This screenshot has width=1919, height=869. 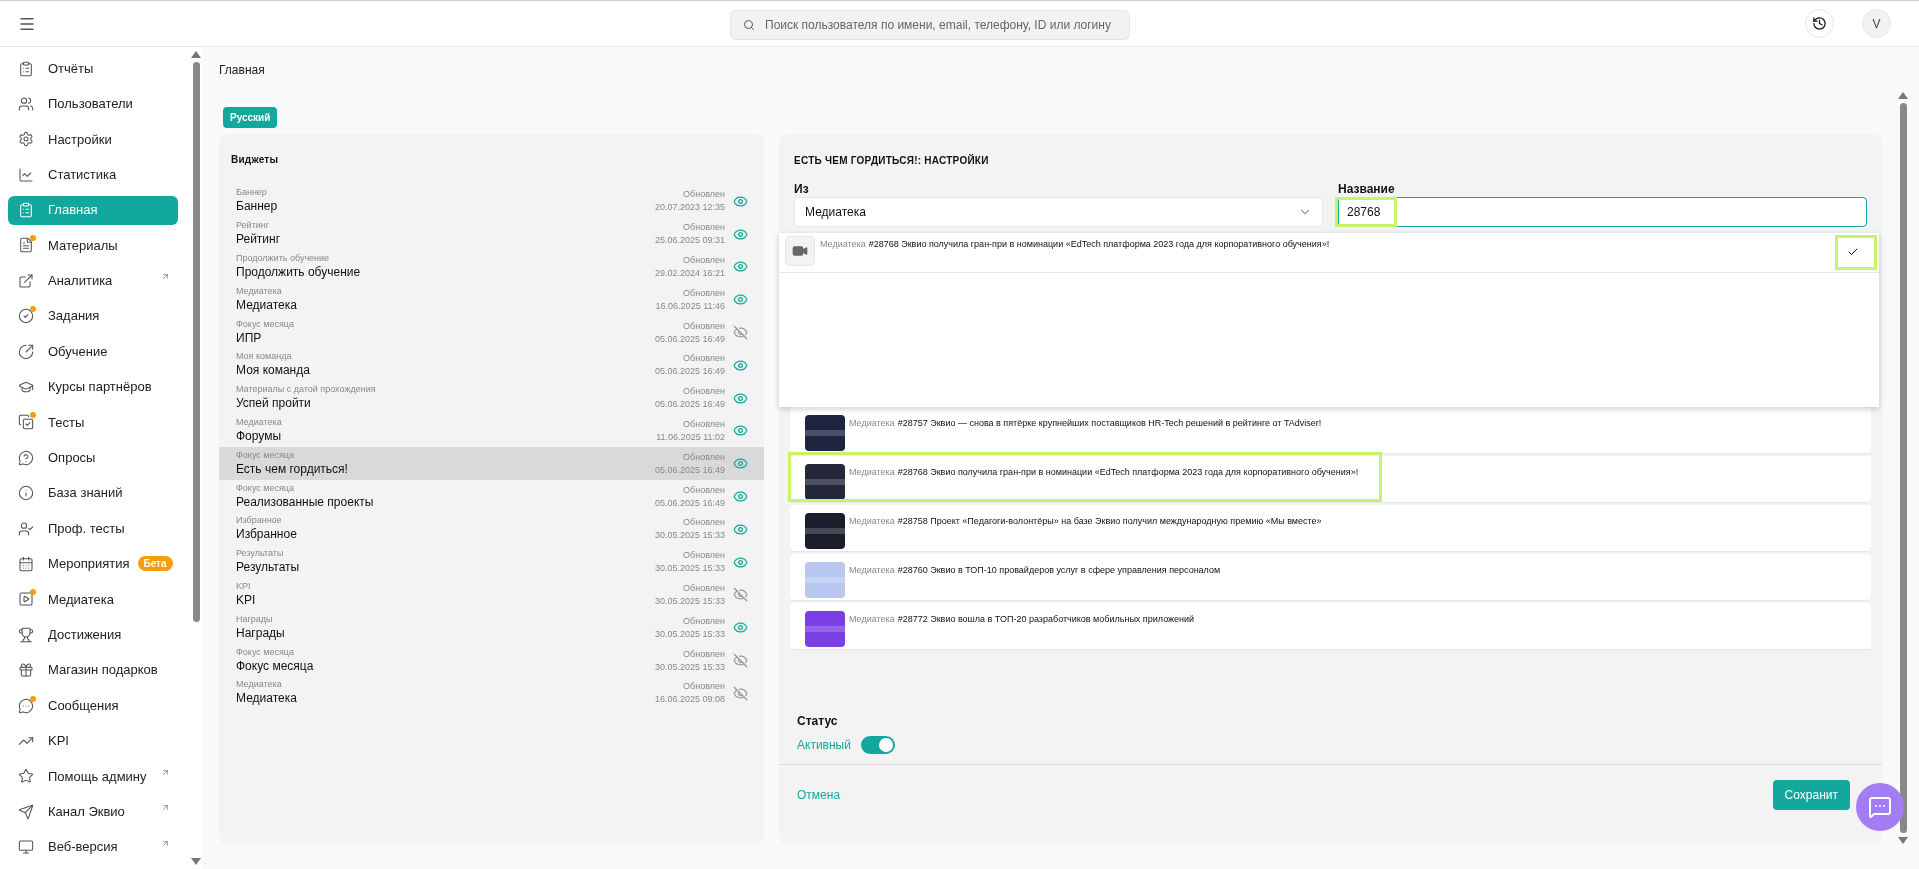 I want to click on video-camera-icon, so click(x=800, y=251).